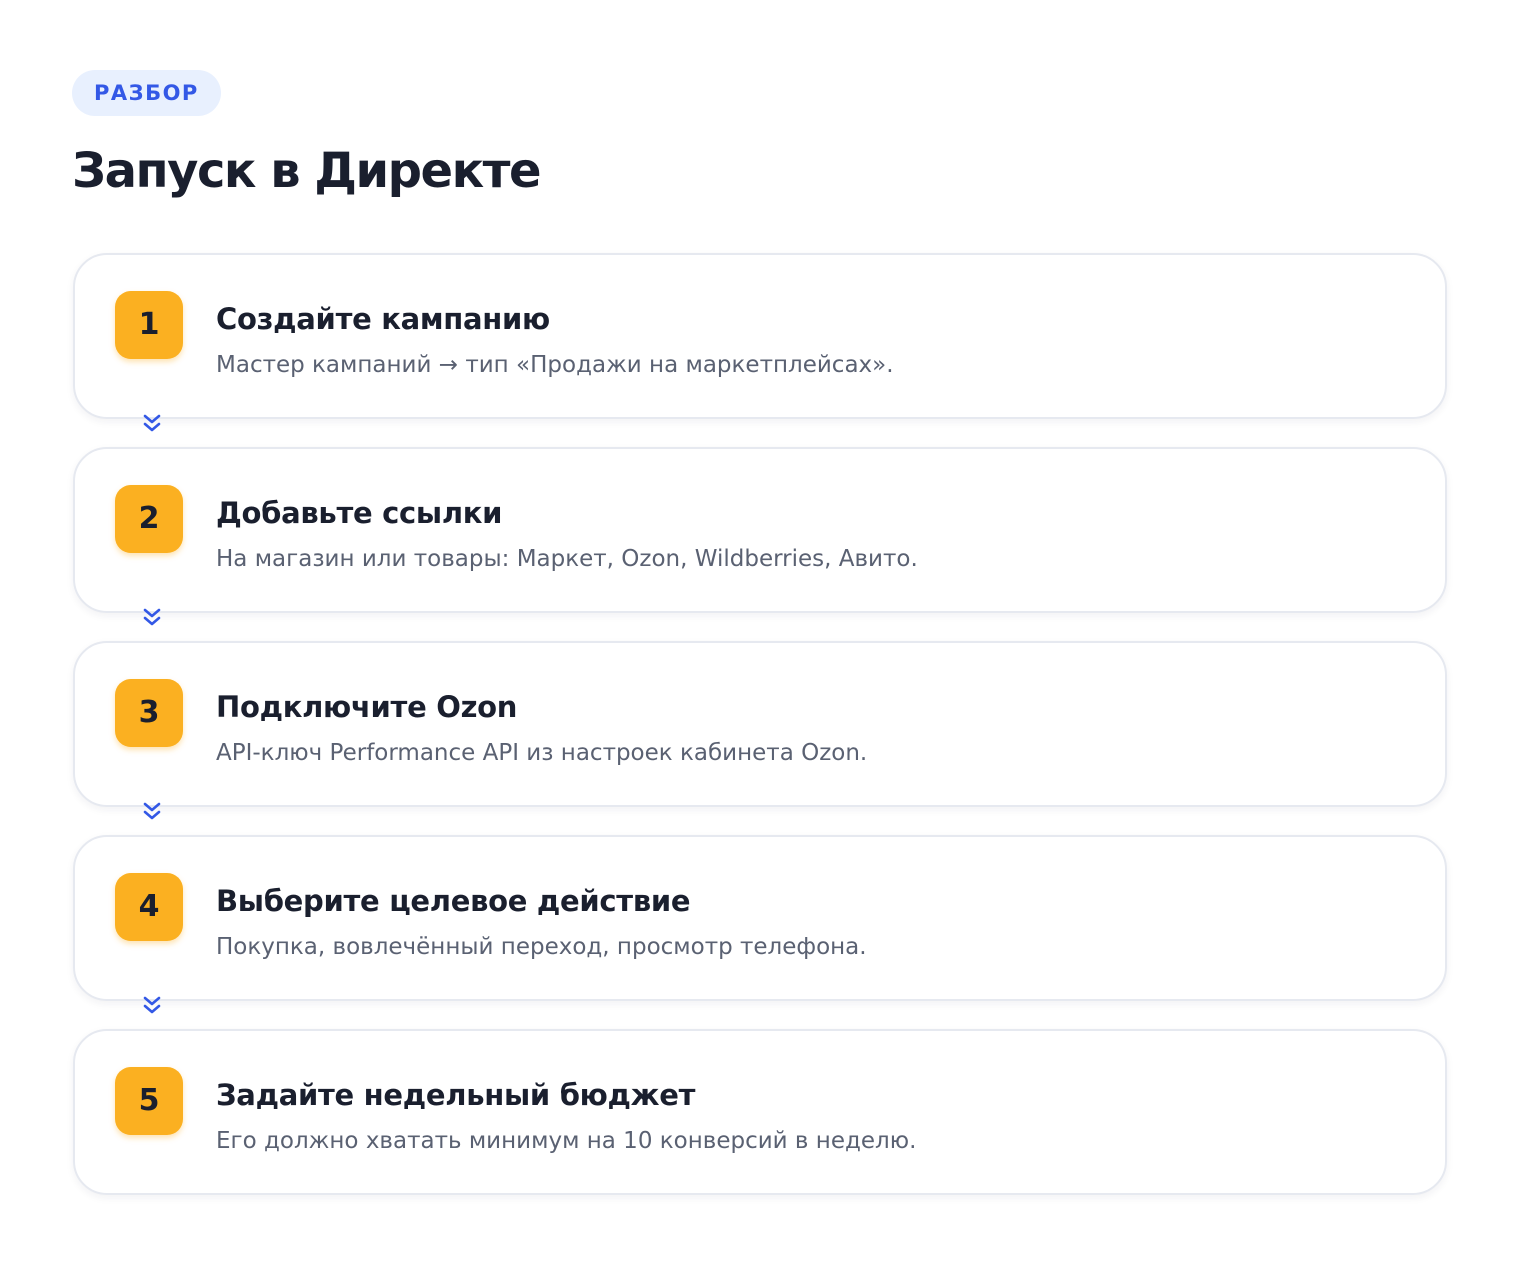 This screenshot has width=1520, height=1272. I want to click on section-tag: РАЗБОР, so click(146, 93).